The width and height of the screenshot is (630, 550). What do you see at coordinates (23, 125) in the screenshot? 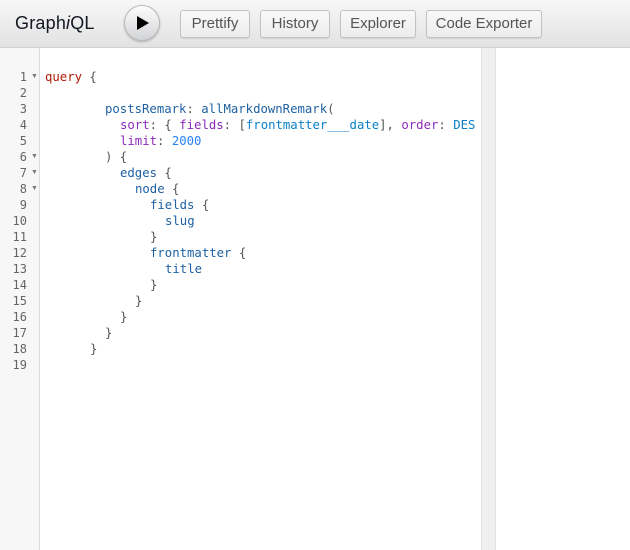
I see `line-number: 4` at bounding box center [23, 125].